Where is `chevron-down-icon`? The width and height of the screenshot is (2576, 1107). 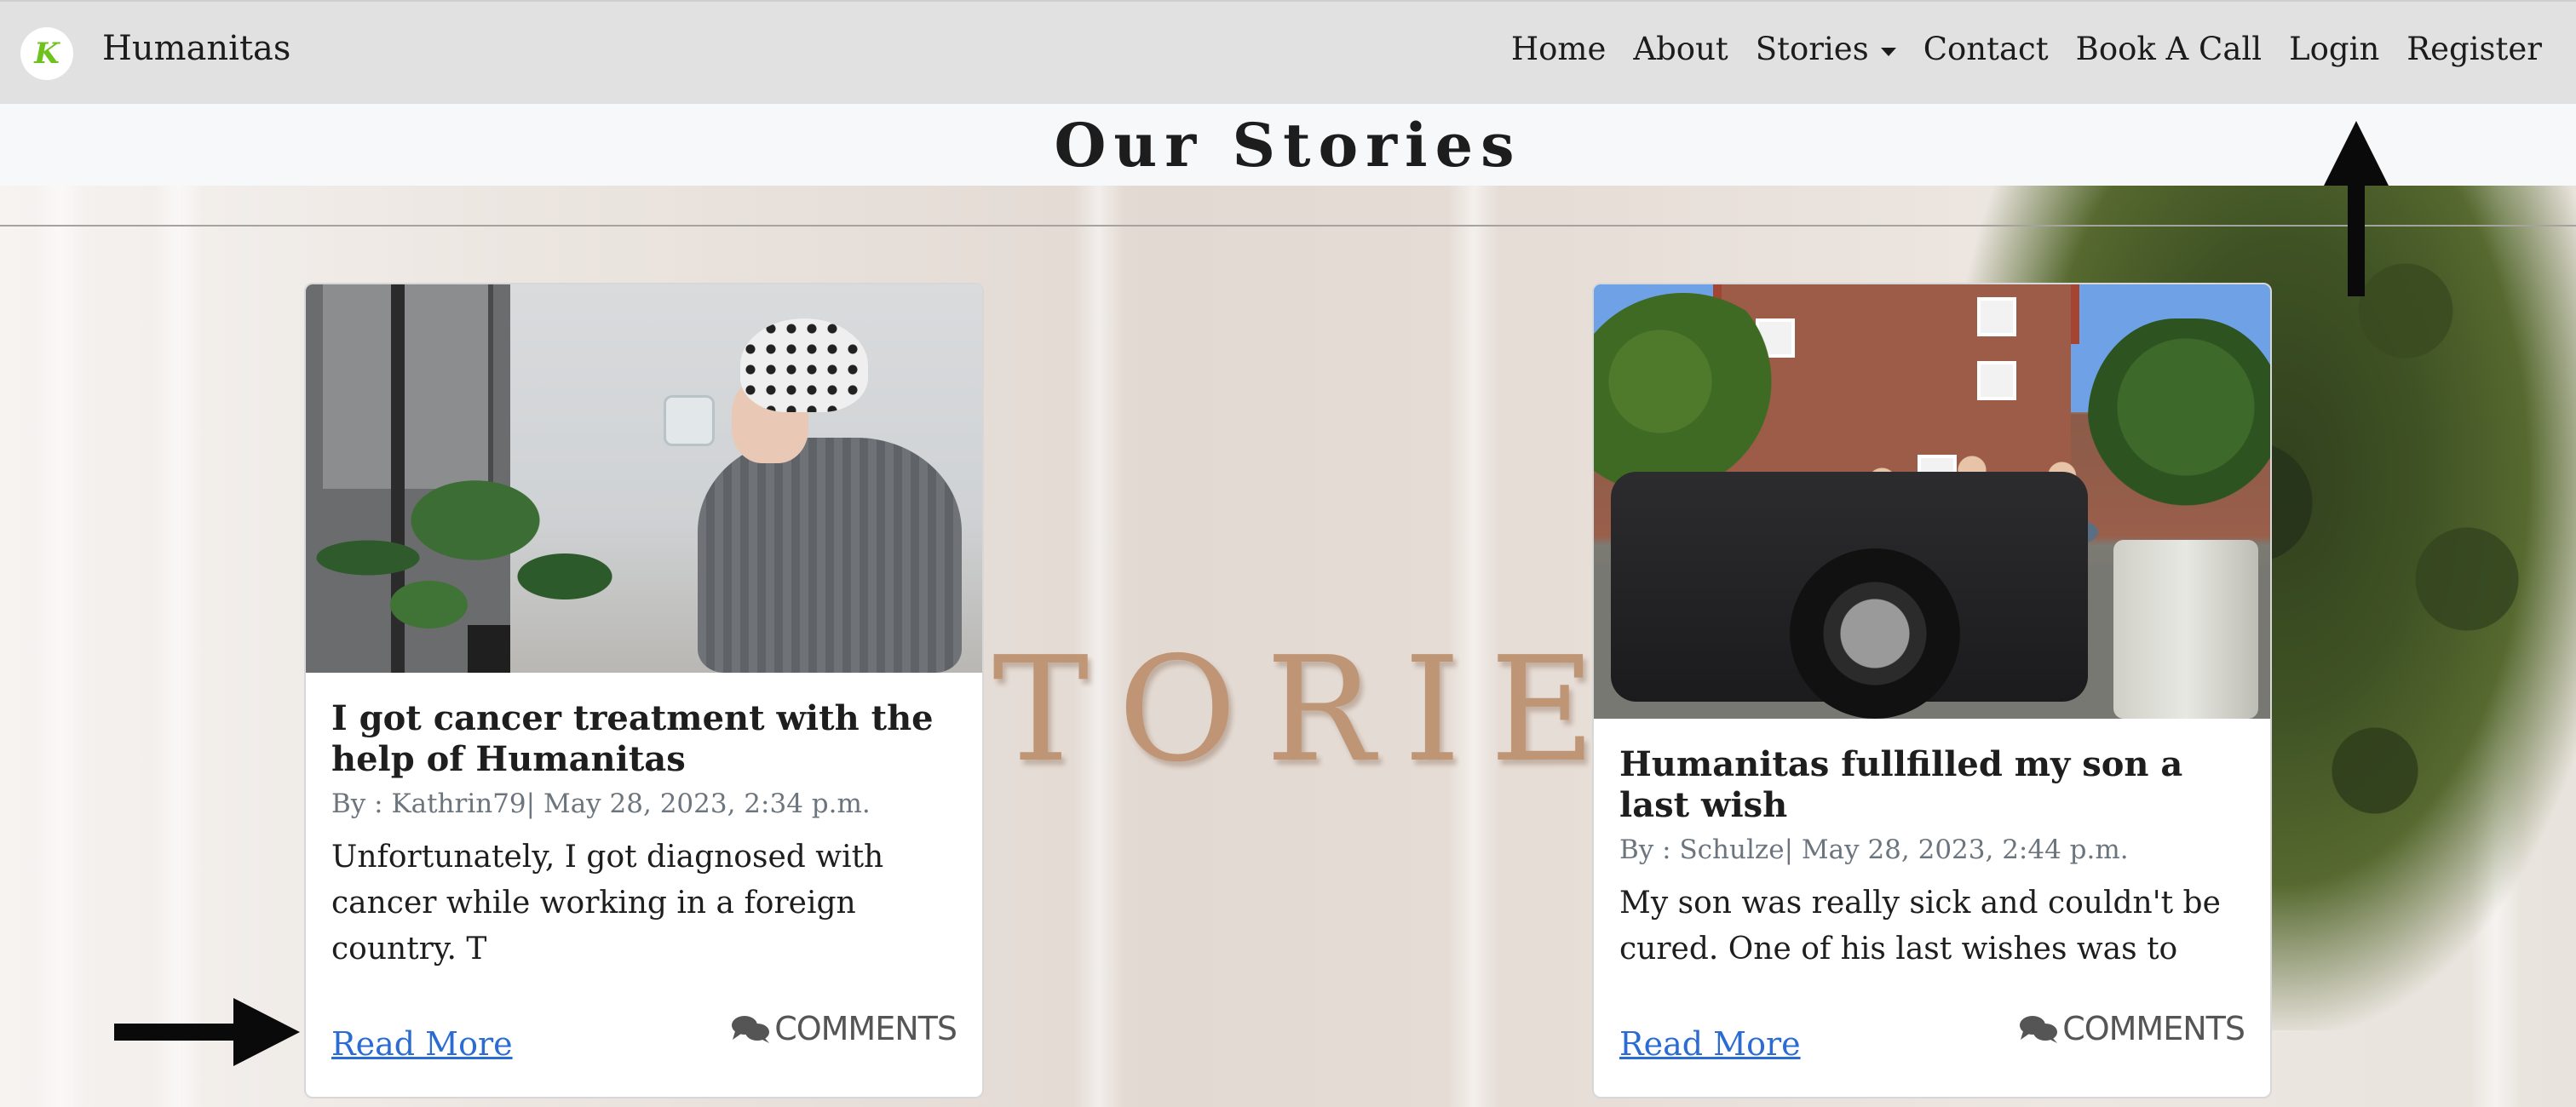
chevron-down-icon is located at coordinates (1888, 52).